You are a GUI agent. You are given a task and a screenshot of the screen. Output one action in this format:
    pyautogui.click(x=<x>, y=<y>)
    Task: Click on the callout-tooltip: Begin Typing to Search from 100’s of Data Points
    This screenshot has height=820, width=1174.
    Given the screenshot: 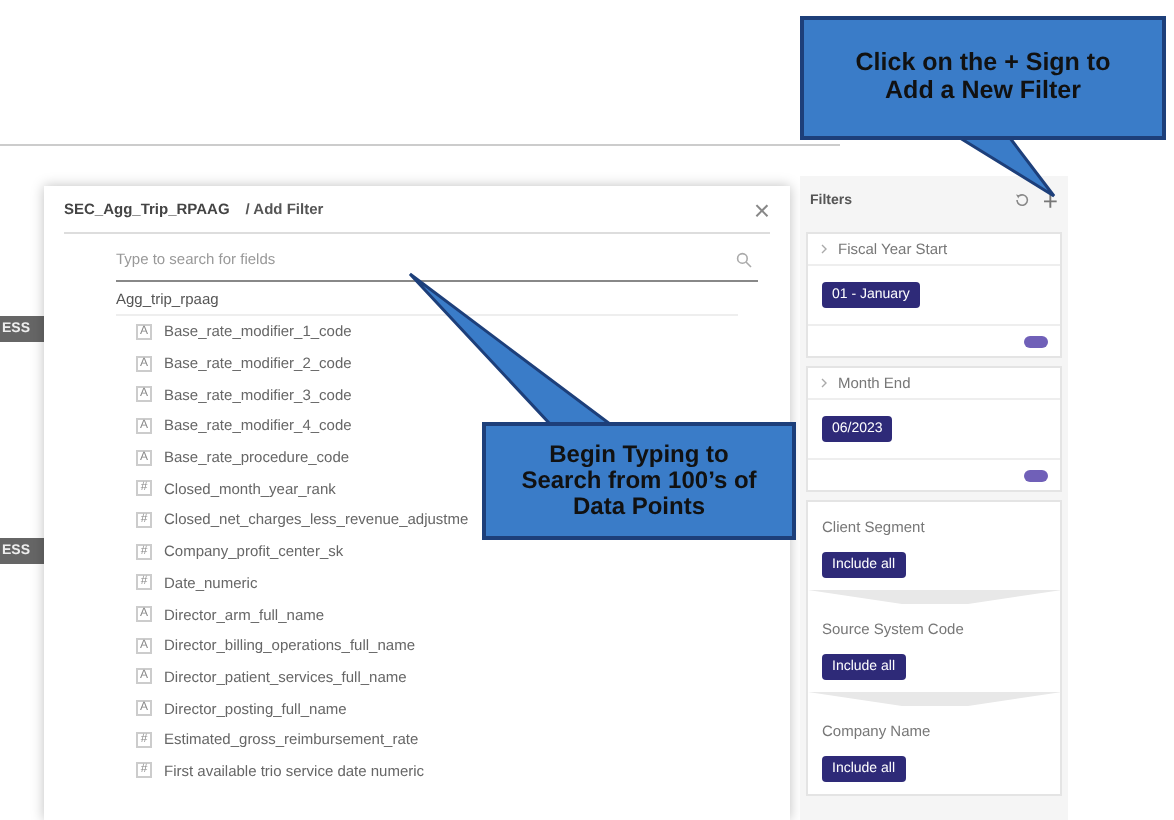 What is the action you would take?
    pyautogui.click(x=639, y=481)
    